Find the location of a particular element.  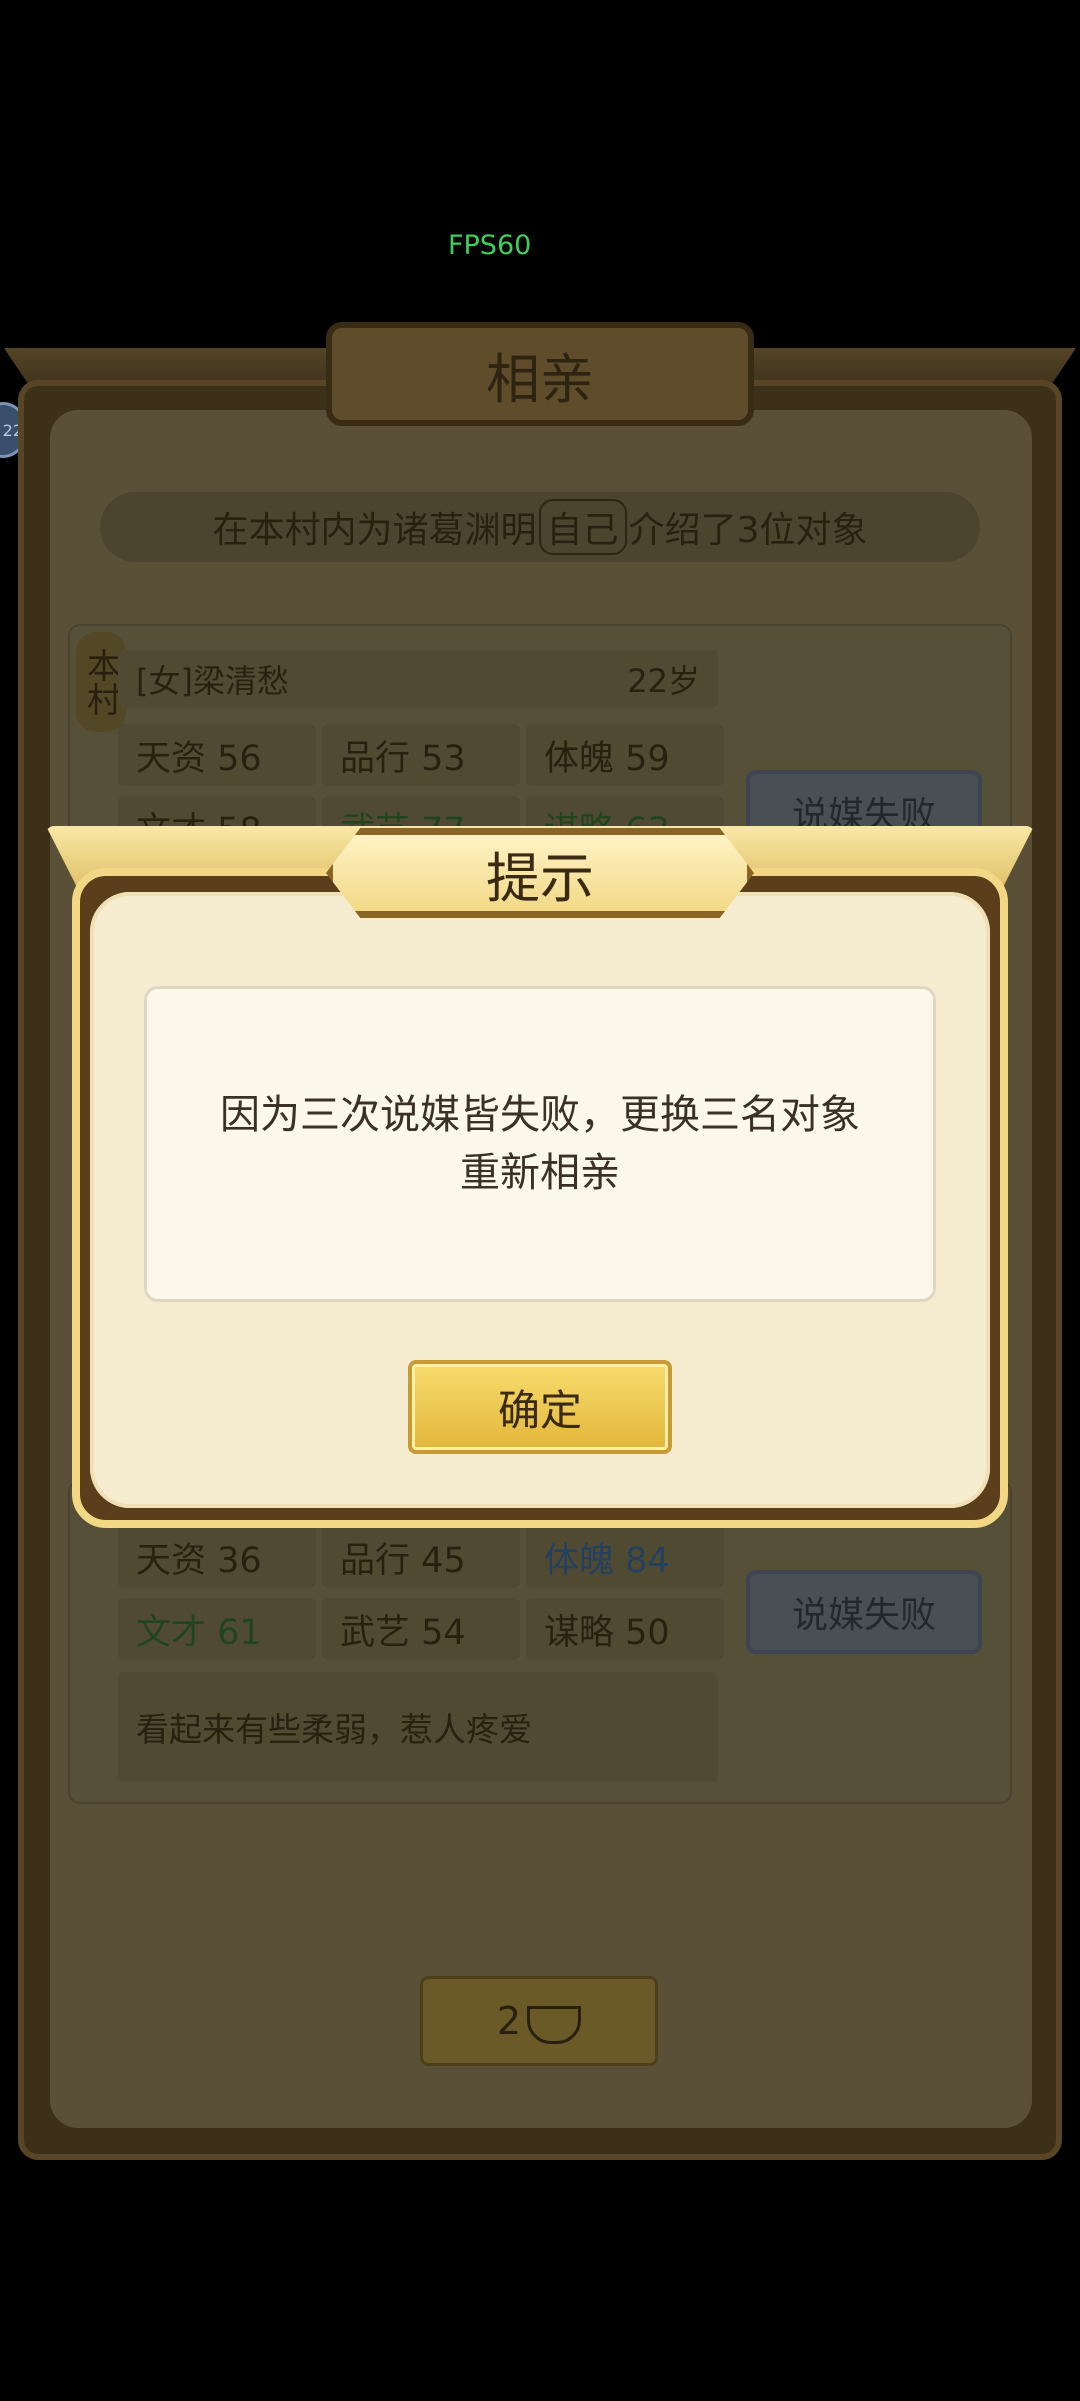

dialog-message: 因为三次说媒皆失败，更换三名对象 重新相亲 is located at coordinates (540, 1144).